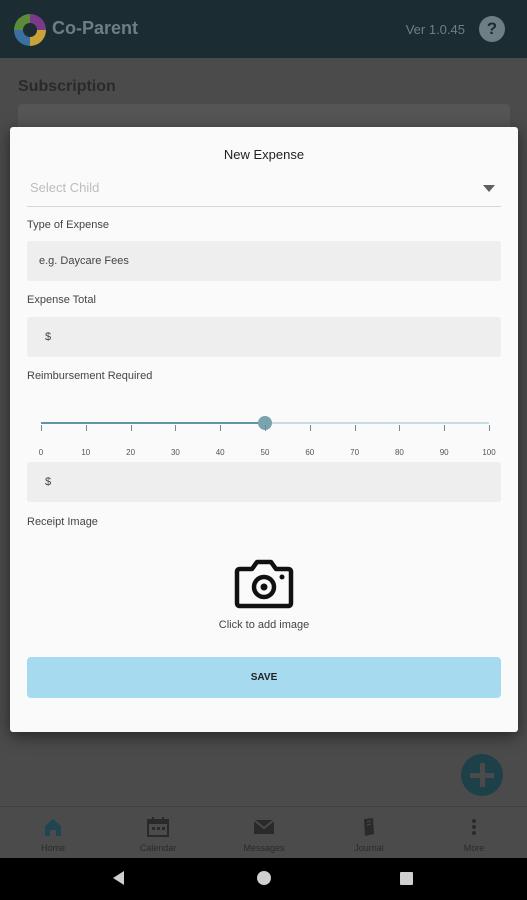  I want to click on nav-item-messages: Messages, so click(264, 833).